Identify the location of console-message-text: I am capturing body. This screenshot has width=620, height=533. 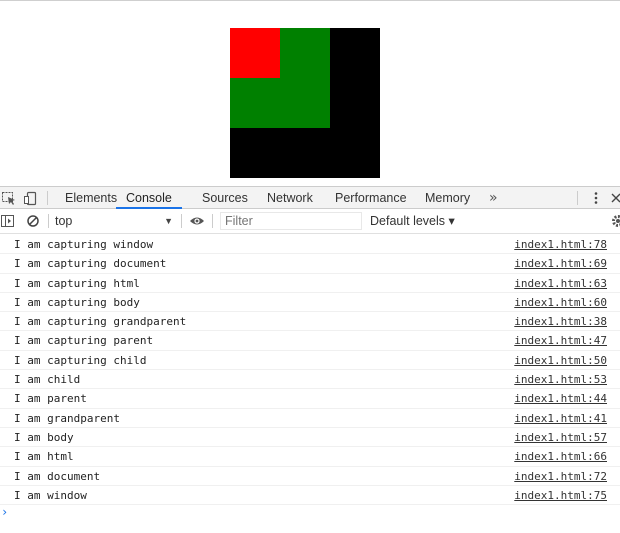
(77, 302).